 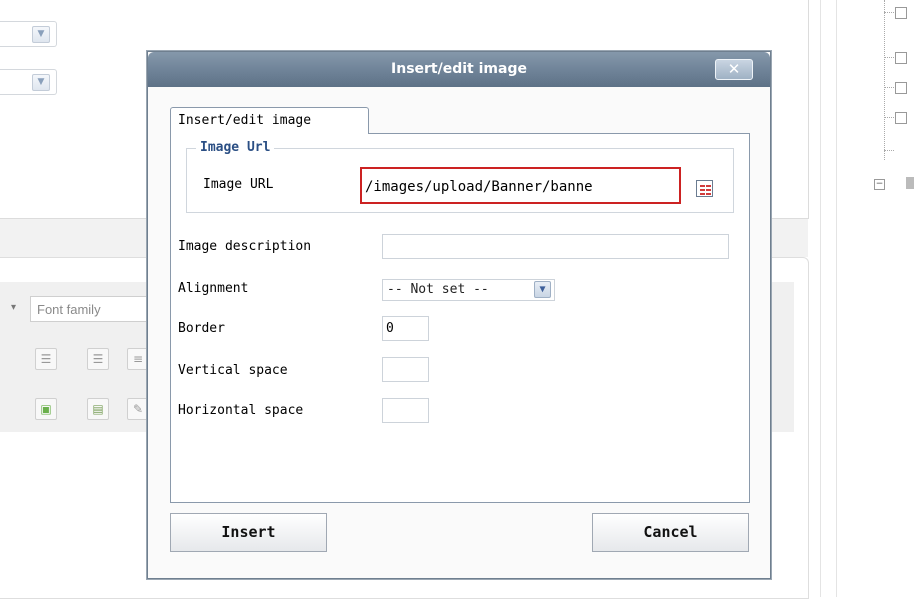 What do you see at coordinates (241, 410) in the screenshot?
I see `horizontal-space-label: Horizontal space` at bounding box center [241, 410].